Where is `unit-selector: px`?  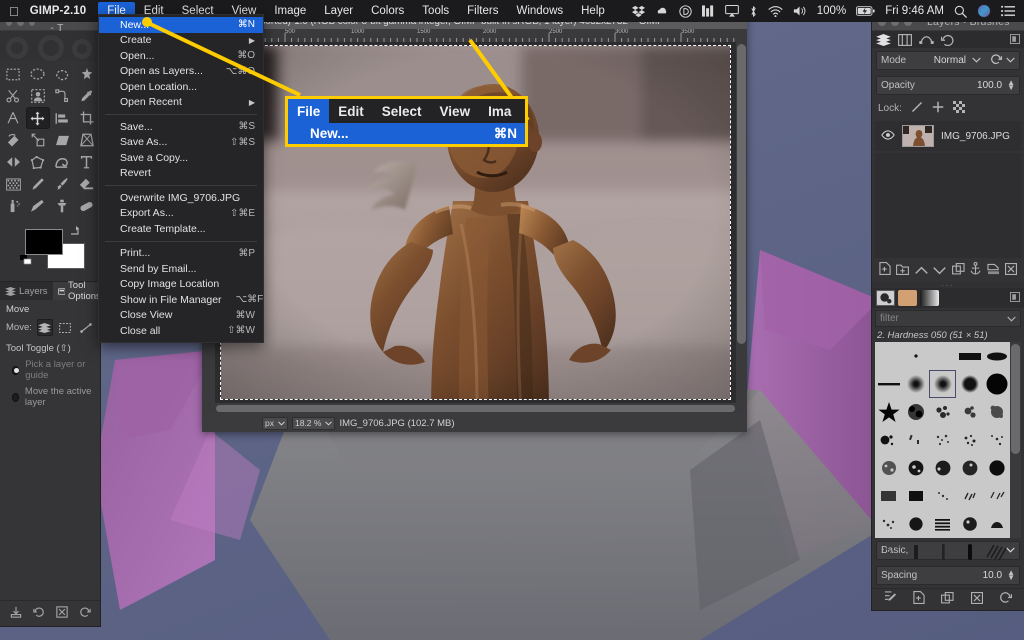 unit-selector: px is located at coordinates (275, 423).